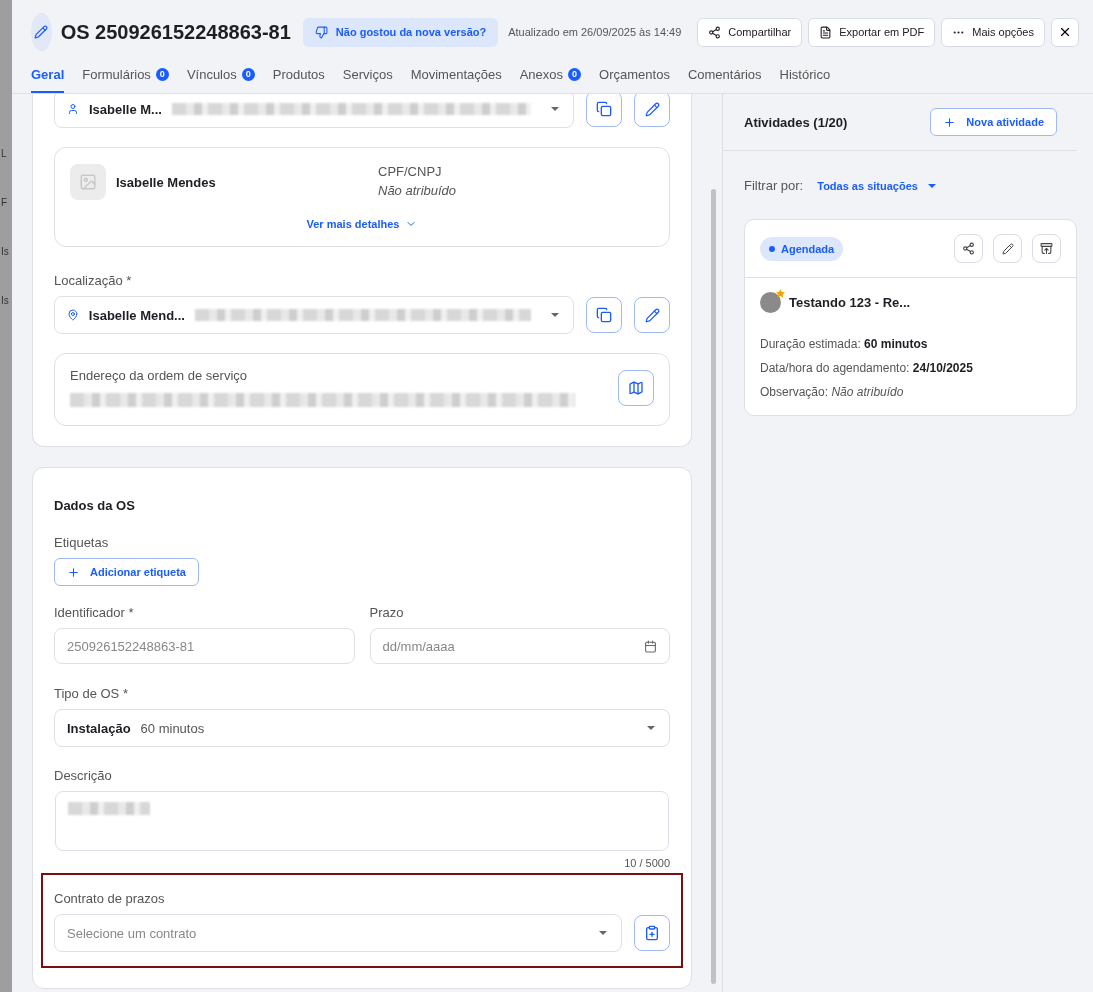 The width and height of the screenshot is (1093, 992). I want to click on add-tag-button: Adicionar etiqueta, so click(126, 572).